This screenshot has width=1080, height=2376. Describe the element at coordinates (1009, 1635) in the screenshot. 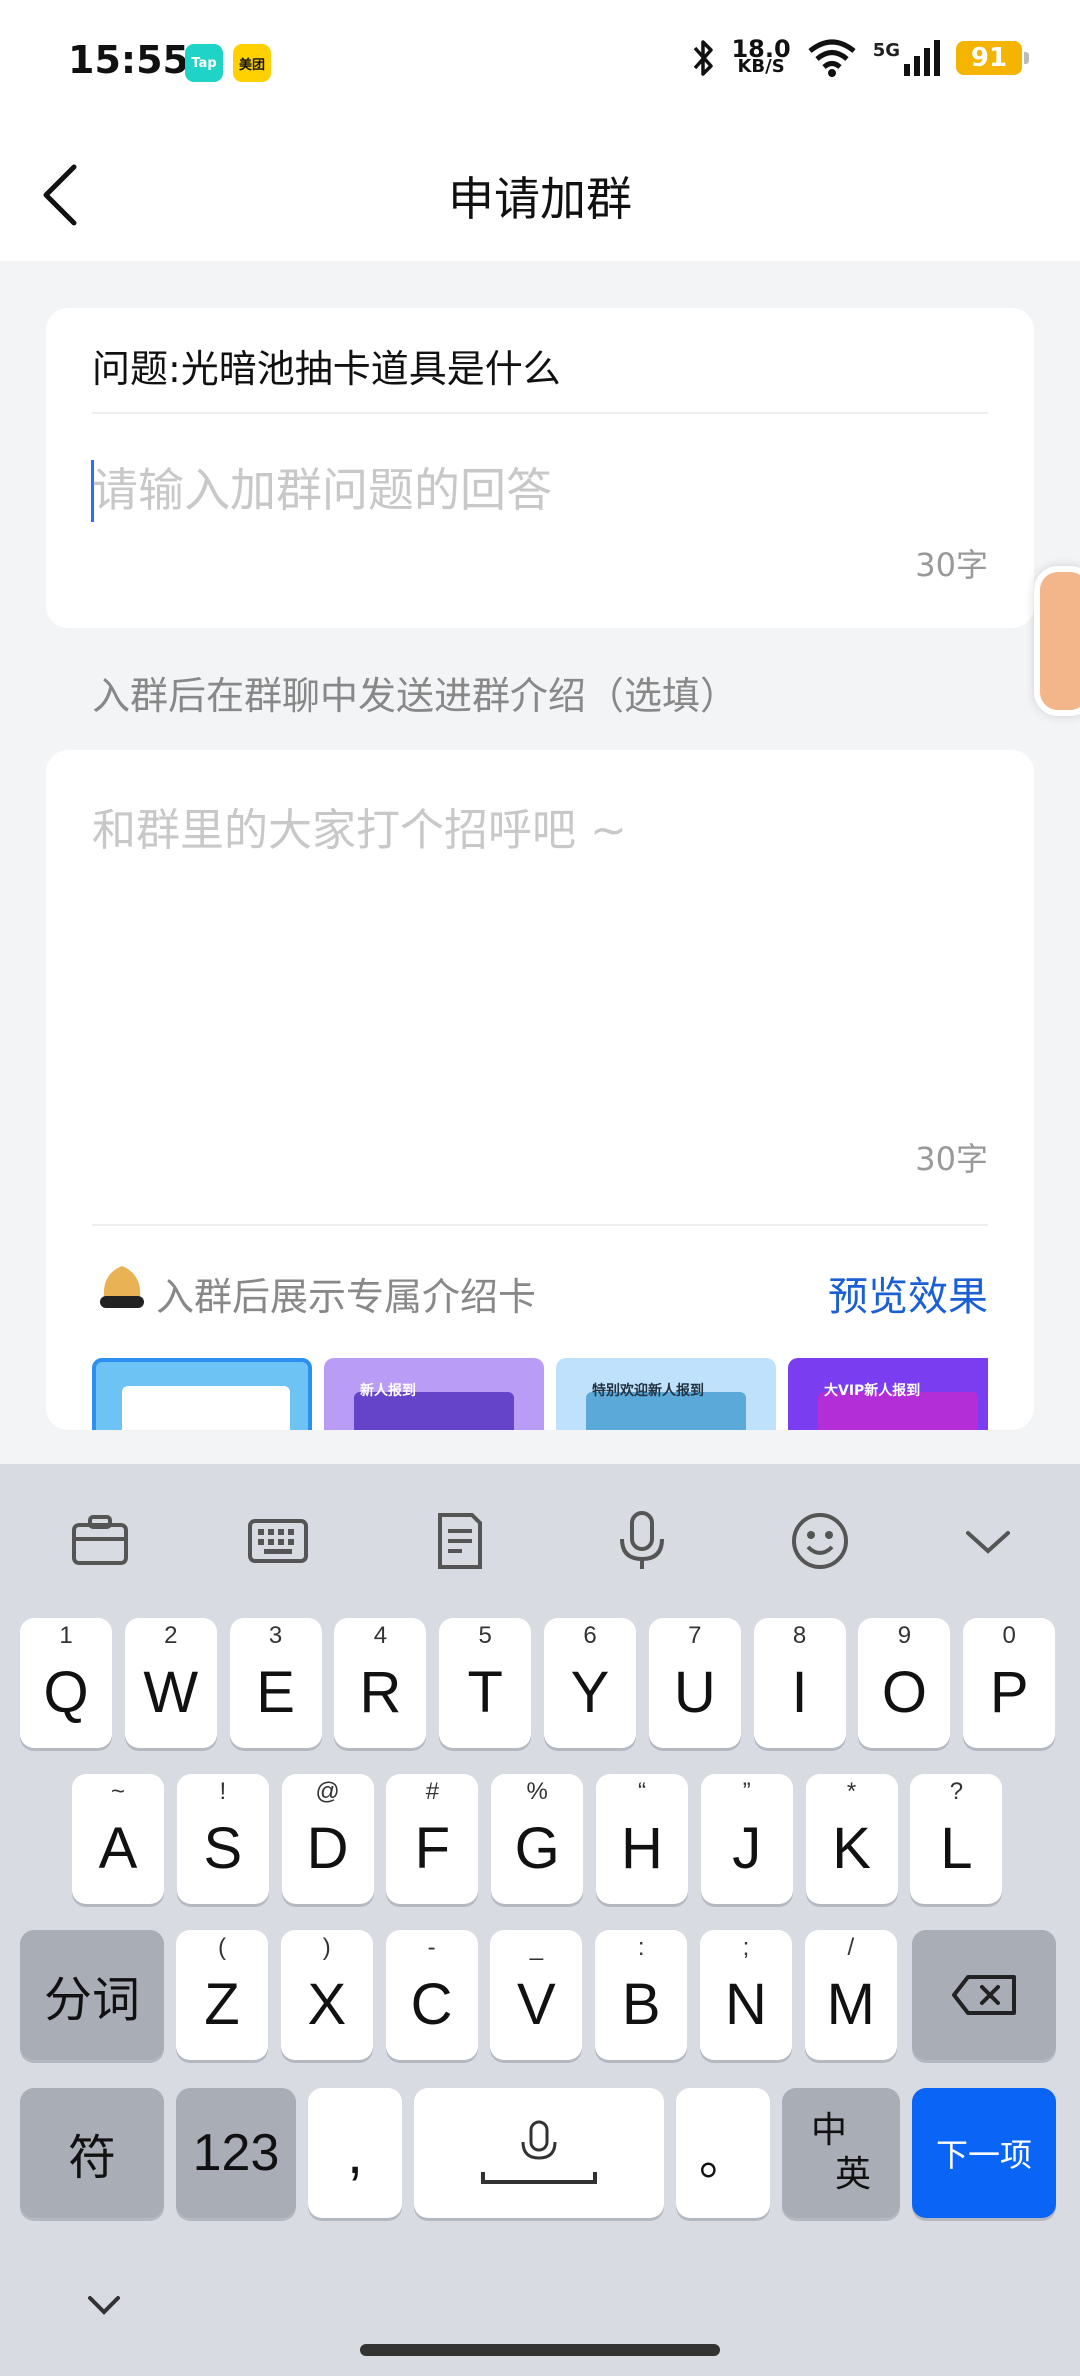

I see `key-hint: 0` at that location.